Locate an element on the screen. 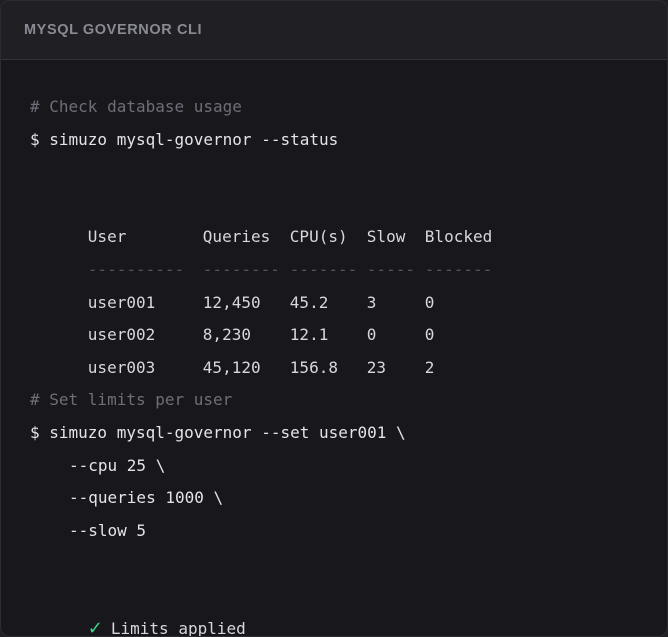  cell-queries: 12,450 is located at coordinates (231, 302).